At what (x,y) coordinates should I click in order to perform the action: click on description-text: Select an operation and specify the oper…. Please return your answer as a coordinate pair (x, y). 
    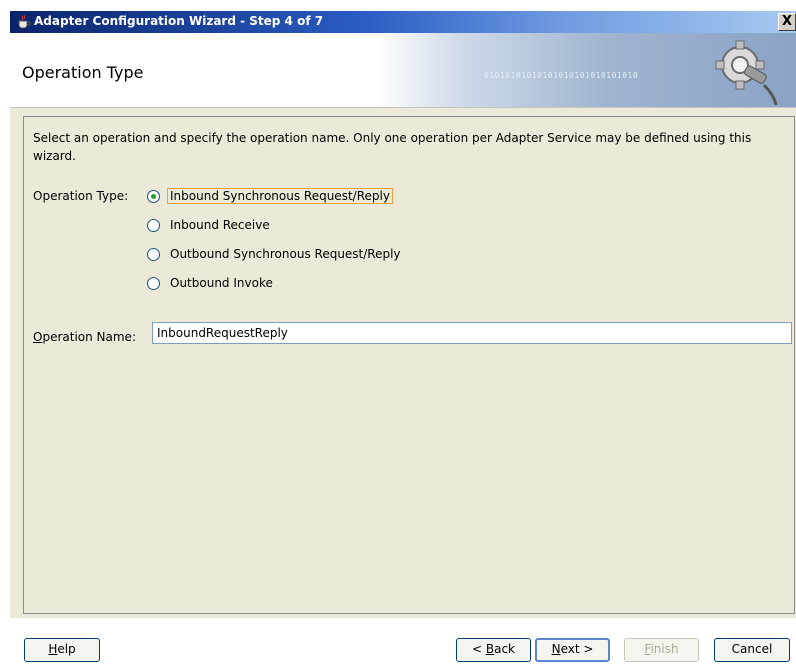
    Looking at the image, I should click on (392, 147).